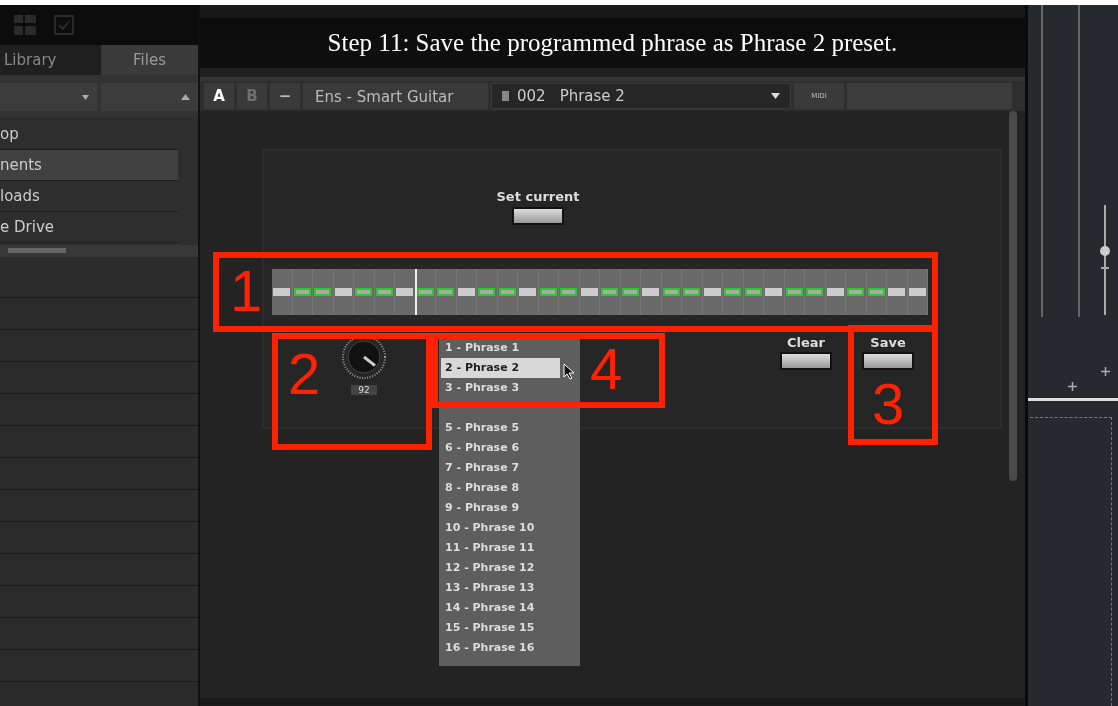 This screenshot has width=1118, height=706. What do you see at coordinates (1105, 260) in the screenshot?
I see `volume-slider` at bounding box center [1105, 260].